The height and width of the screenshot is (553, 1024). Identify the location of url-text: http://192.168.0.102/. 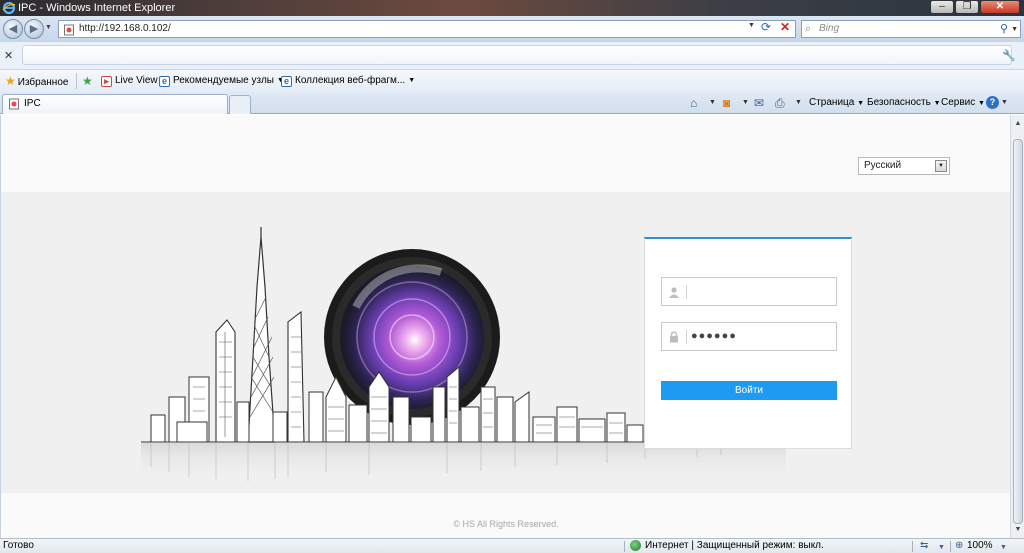
(125, 28).